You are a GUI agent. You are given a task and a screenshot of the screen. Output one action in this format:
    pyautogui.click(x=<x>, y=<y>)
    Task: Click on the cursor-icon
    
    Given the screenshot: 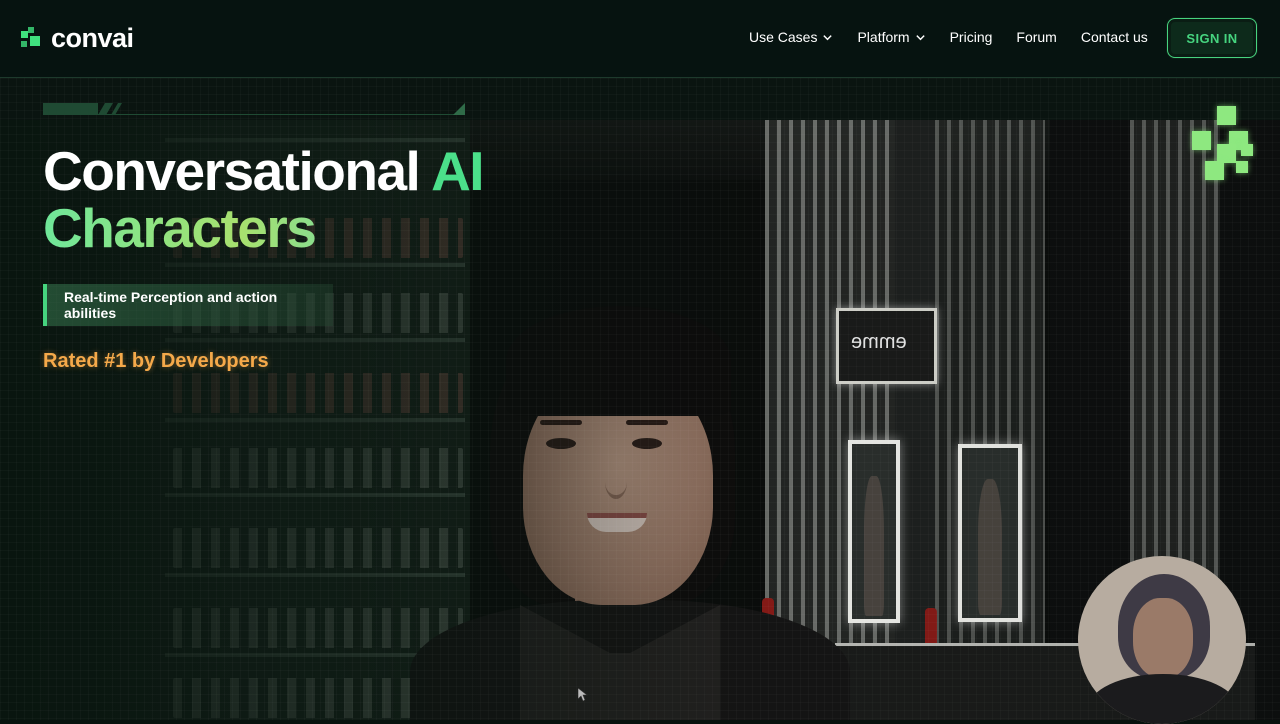 What is the action you would take?
    pyautogui.click(x=583, y=695)
    